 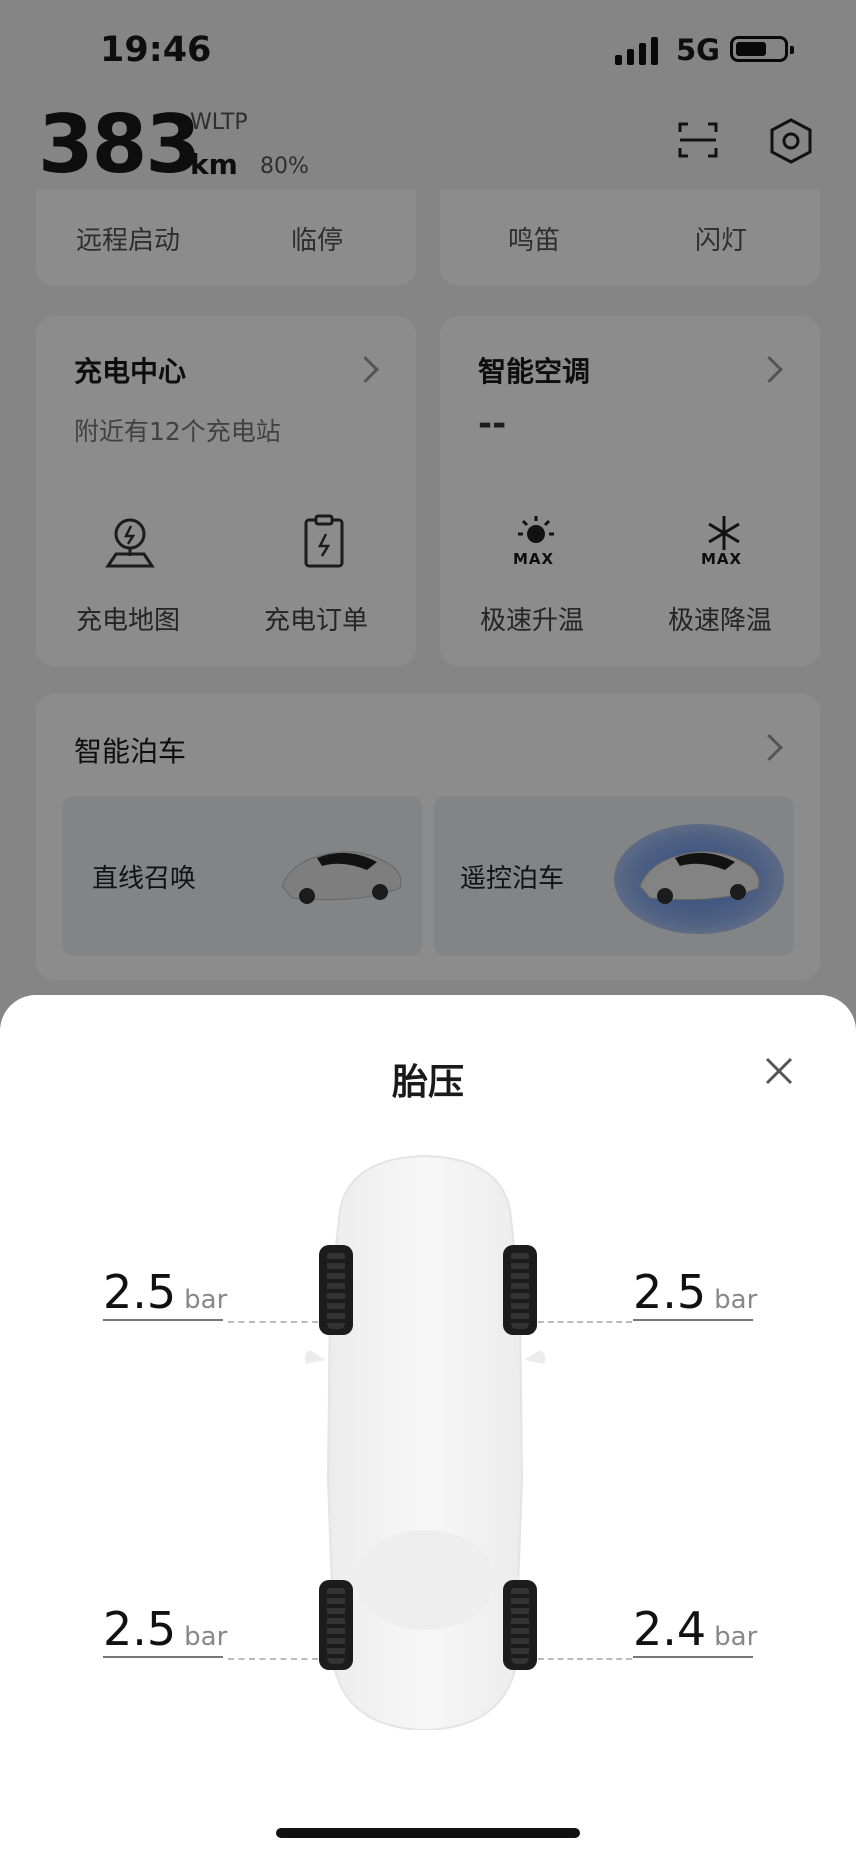 I want to click on sheet-title: 胎压, so click(x=427, y=1082).